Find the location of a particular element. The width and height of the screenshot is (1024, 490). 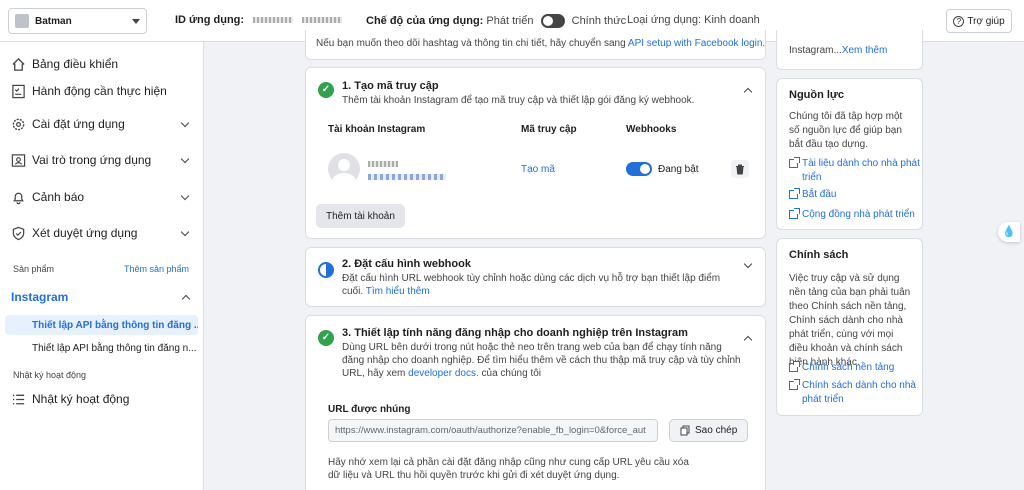

resource-link-dev-docs: Tài liệu dành cho nhà phát triển is located at coordinates (855, 171).